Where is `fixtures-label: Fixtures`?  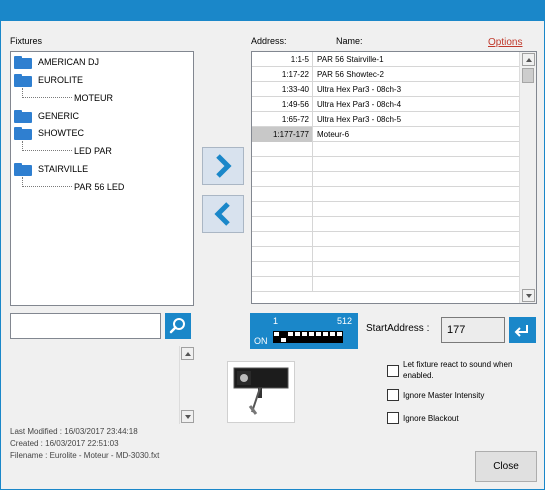
fixtures-label: Fixtures is located at coordinates (26, 41).